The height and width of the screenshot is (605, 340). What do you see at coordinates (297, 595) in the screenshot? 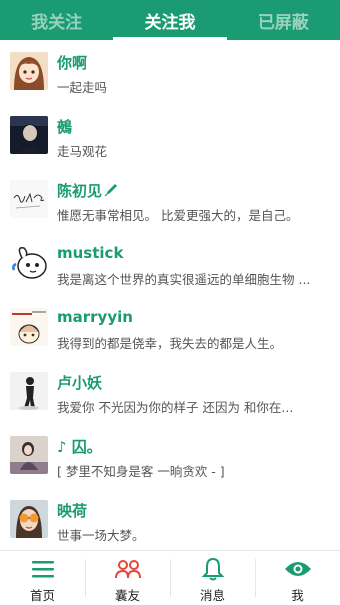
I see `nav-label: 我` at bounding box center [297, 595].